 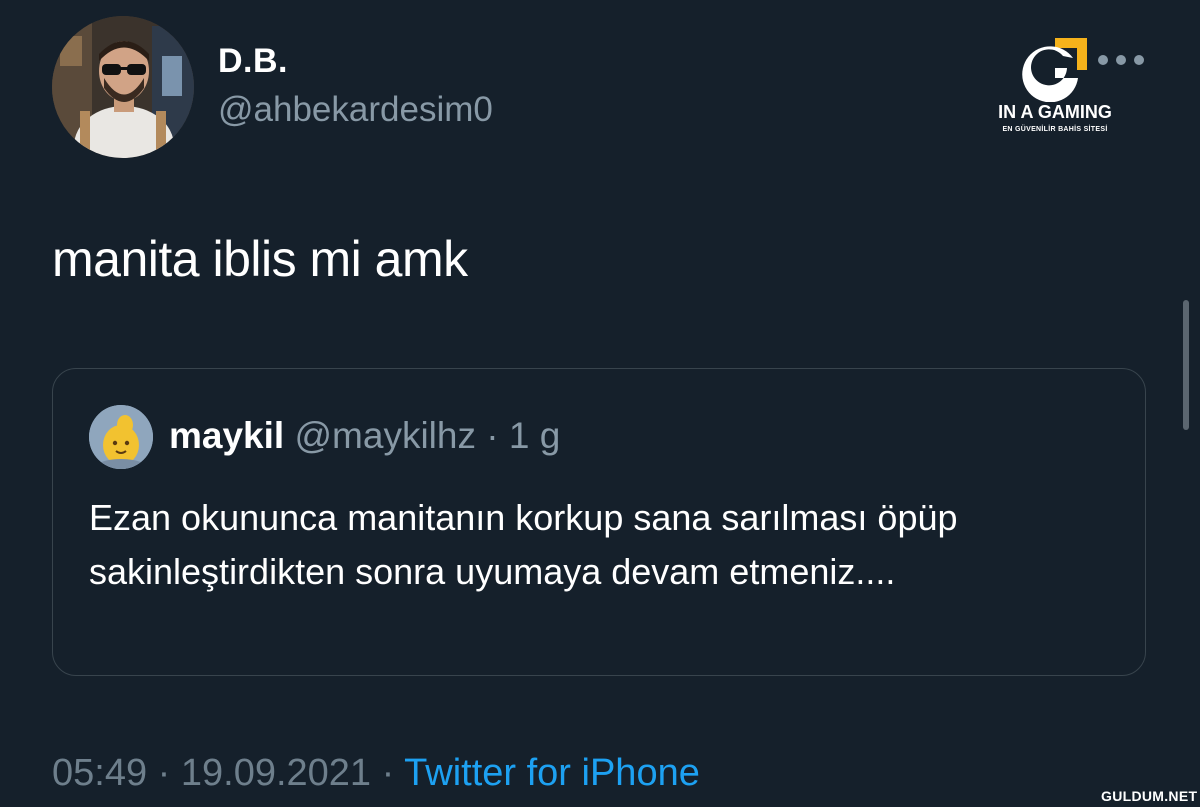 I want to click on quoted-author-avatar, so click(x=121, y=437).